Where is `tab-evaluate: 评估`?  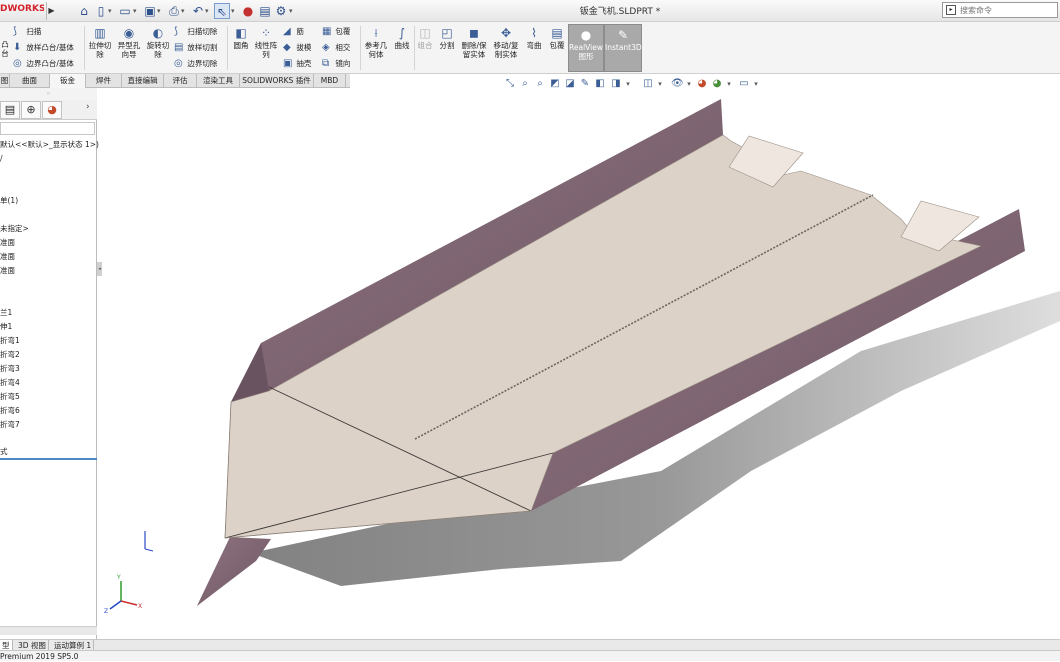 tab-evaluate: 评估 is located at coordinates (180, 81).